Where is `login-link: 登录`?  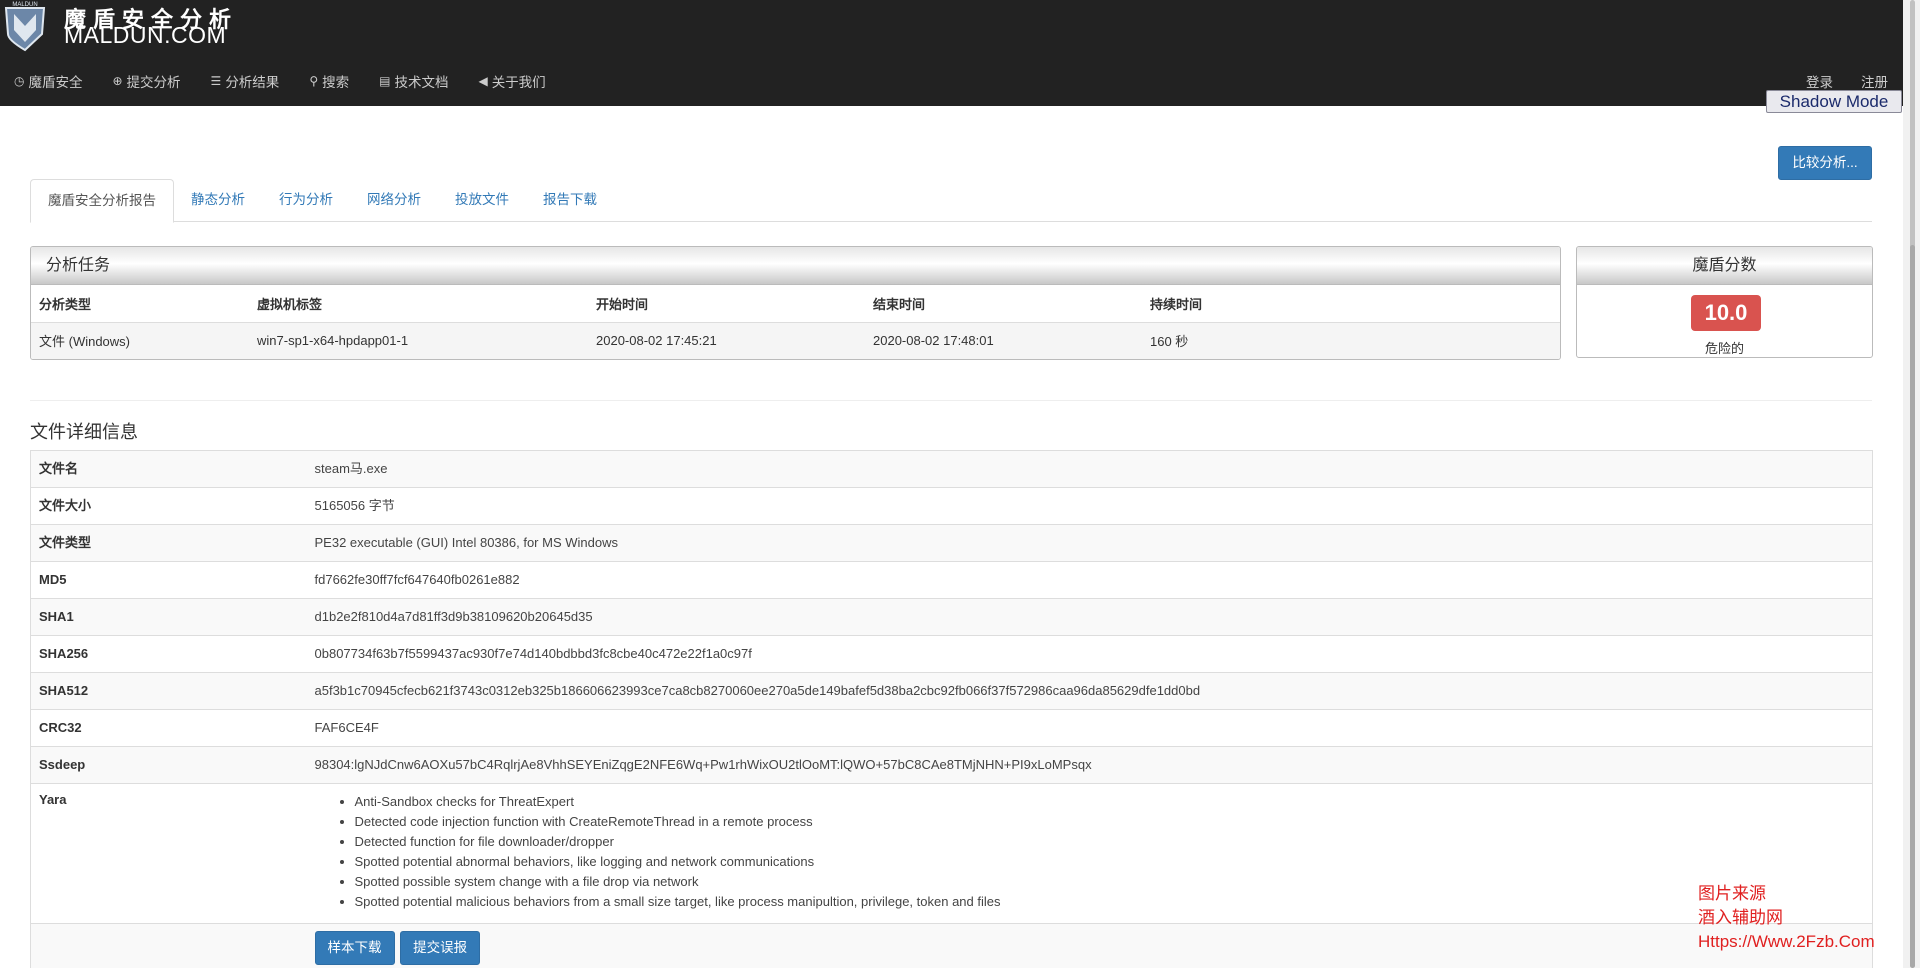
login-link: 登录 is located at coordinates (1819, 81).